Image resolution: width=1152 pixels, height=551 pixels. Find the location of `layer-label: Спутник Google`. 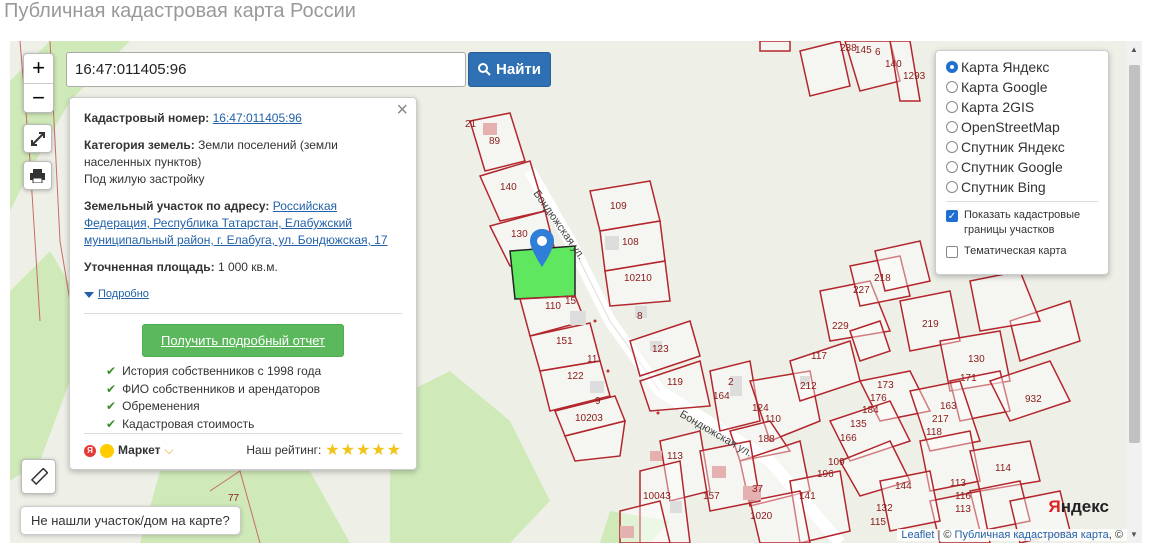

layer-label: Спутник Google is located at coordinates (1012, 167).